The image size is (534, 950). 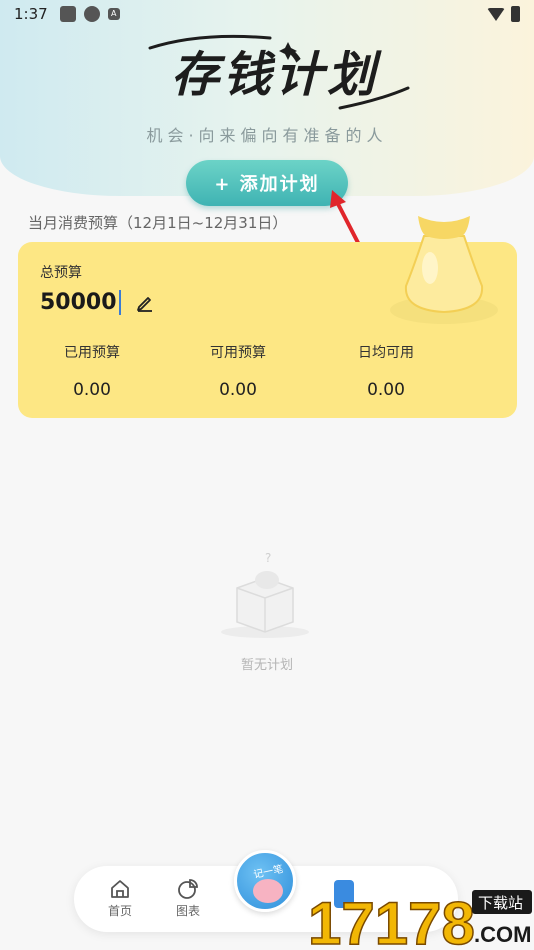 What do you see at coordinates (266, 665) in the screenshot?
I see `empty-state-text: 暂无计划` at bounding box center [266, 665].